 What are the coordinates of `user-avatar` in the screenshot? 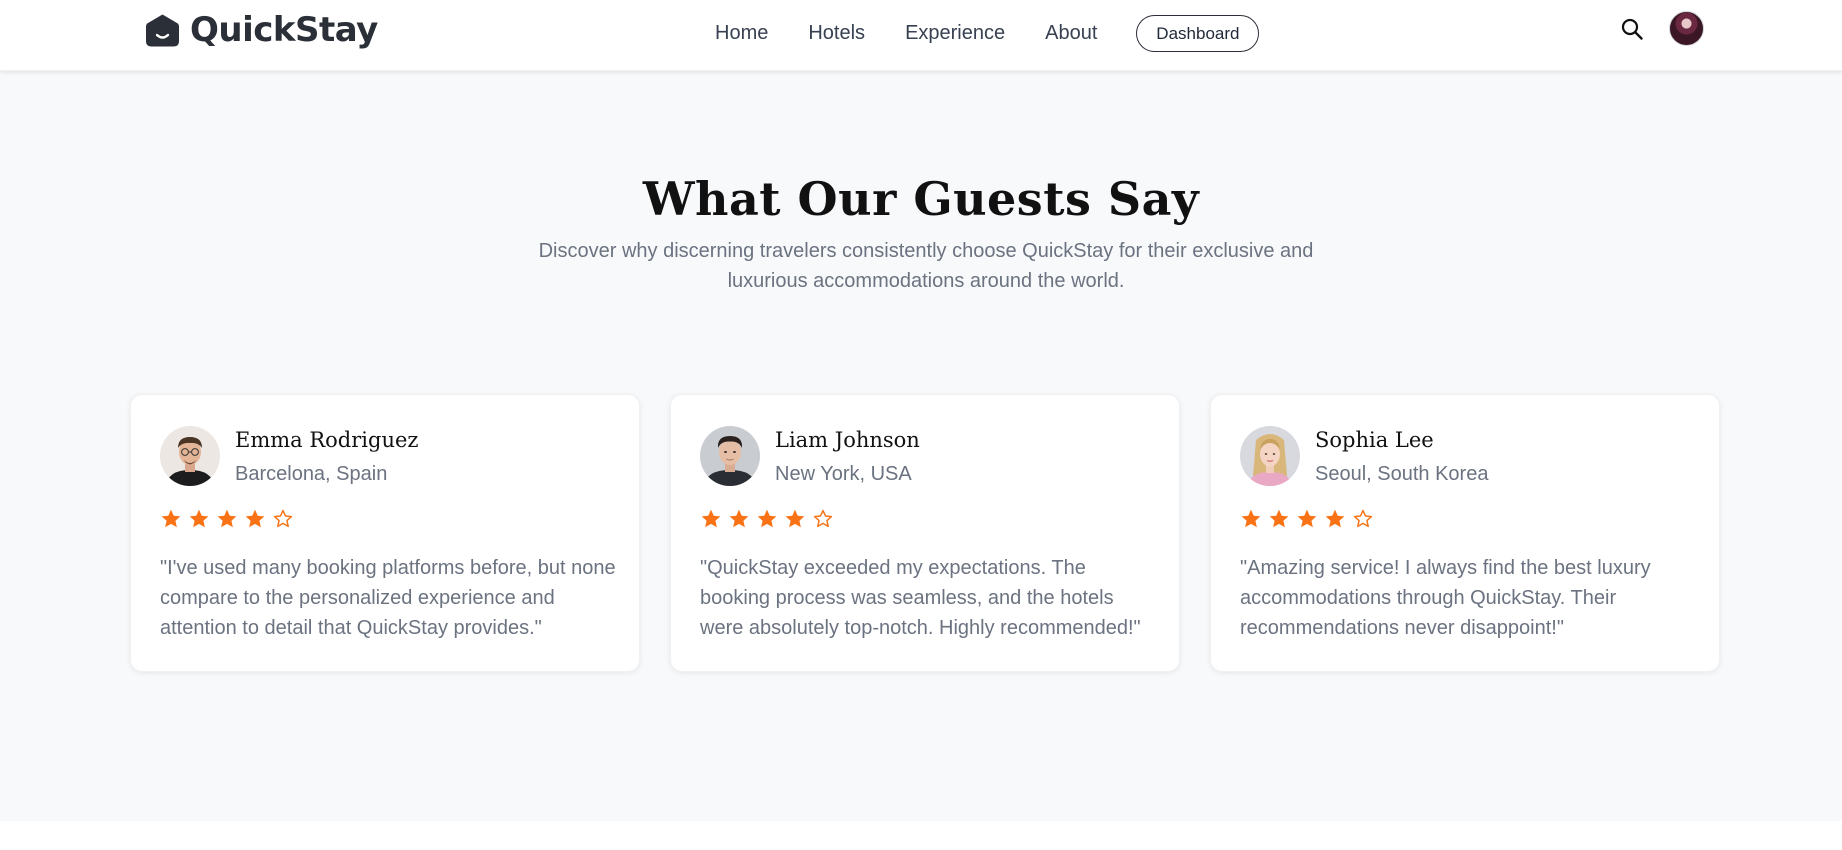 It's located at (1686, 28).